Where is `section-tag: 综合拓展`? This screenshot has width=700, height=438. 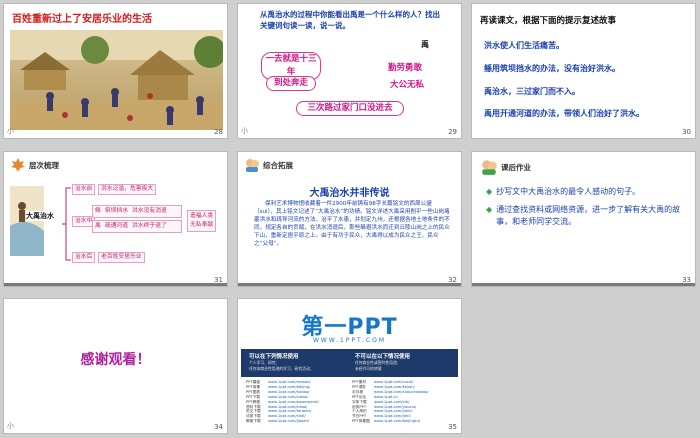 section-tag: 综合拓展 is located at coordinates (268, 165).